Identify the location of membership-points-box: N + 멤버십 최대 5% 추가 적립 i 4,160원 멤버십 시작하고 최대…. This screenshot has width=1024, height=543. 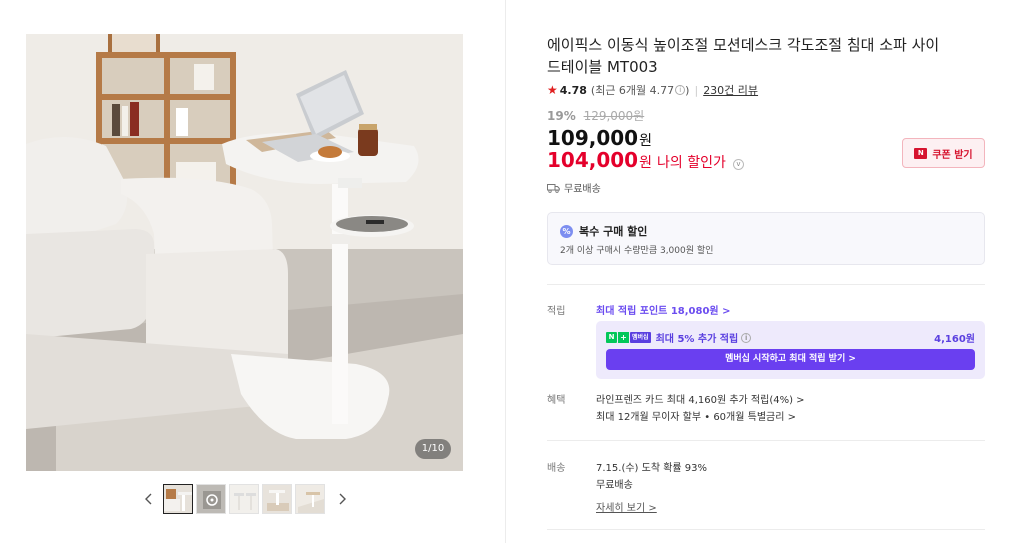
(790, 350).